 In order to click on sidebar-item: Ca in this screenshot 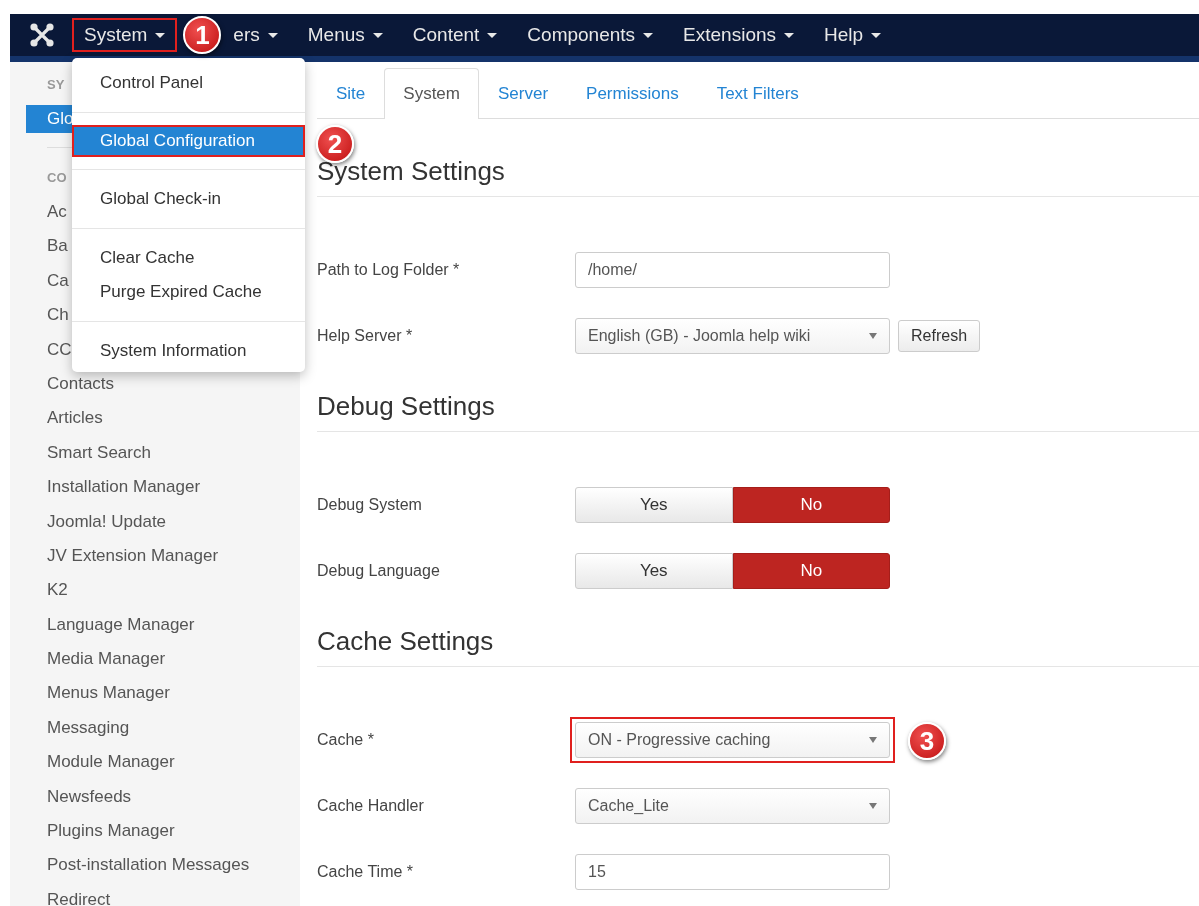, I will do `click(58, 281)`.